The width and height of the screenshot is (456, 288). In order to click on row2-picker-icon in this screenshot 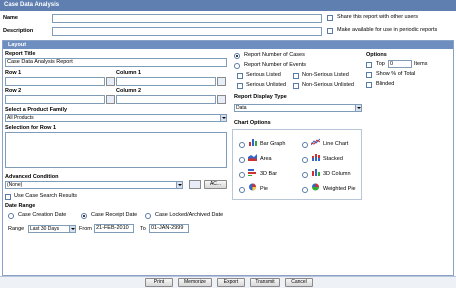, I will do `click(110, 99)`.